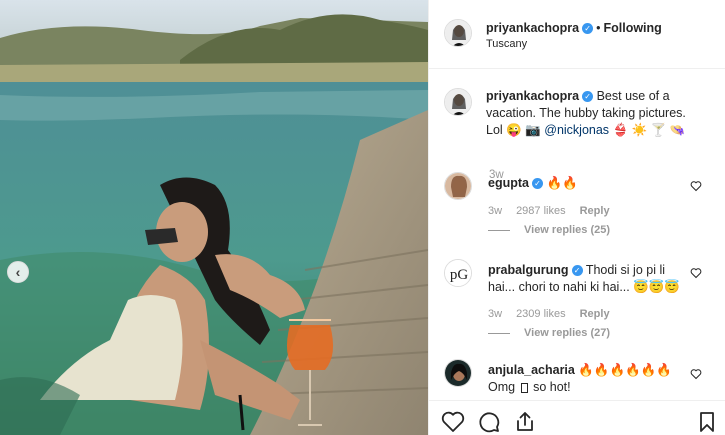  Describe the element at coordinates (532, 28) in the screenshot. I see `author-username: priyankachopra` at that location.